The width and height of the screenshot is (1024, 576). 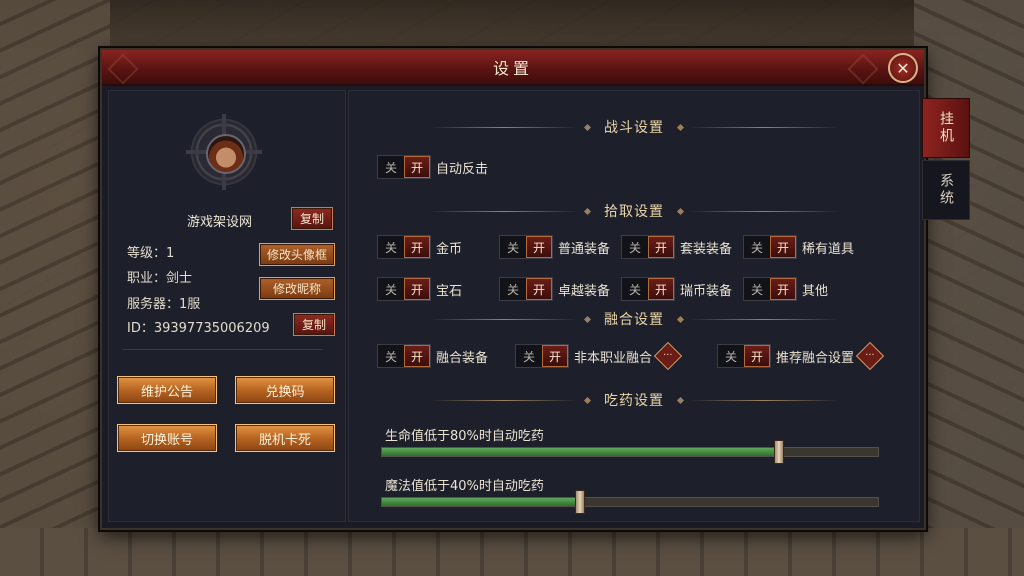 What do you see at coordinates (464, 486) in the screenshot?
I see `mp-potion-label: 魔法值低于40%时自动吃药` at bounding box center [464, 486].